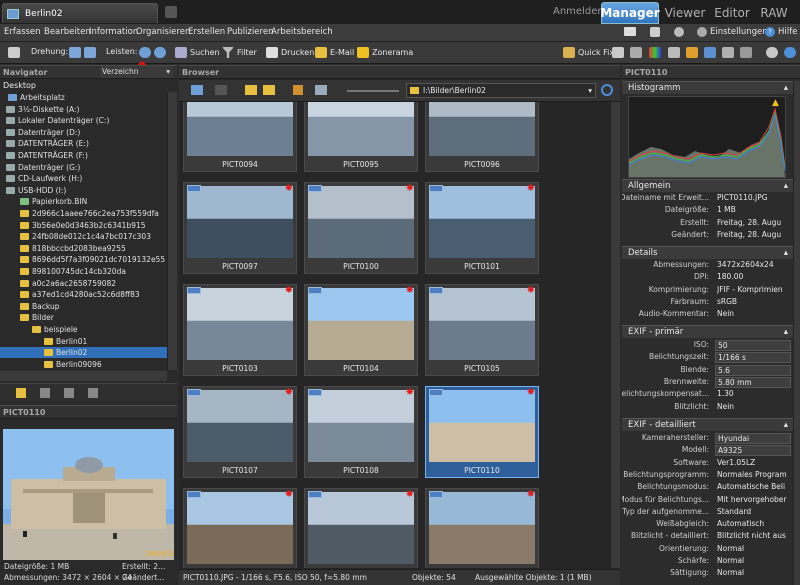 Image resolution: width=800 pixels, height=585 pixels. What do you see at coordinates (729, 52) in the screenshot?
I see `frame-button` at bounding box center [729, 52].